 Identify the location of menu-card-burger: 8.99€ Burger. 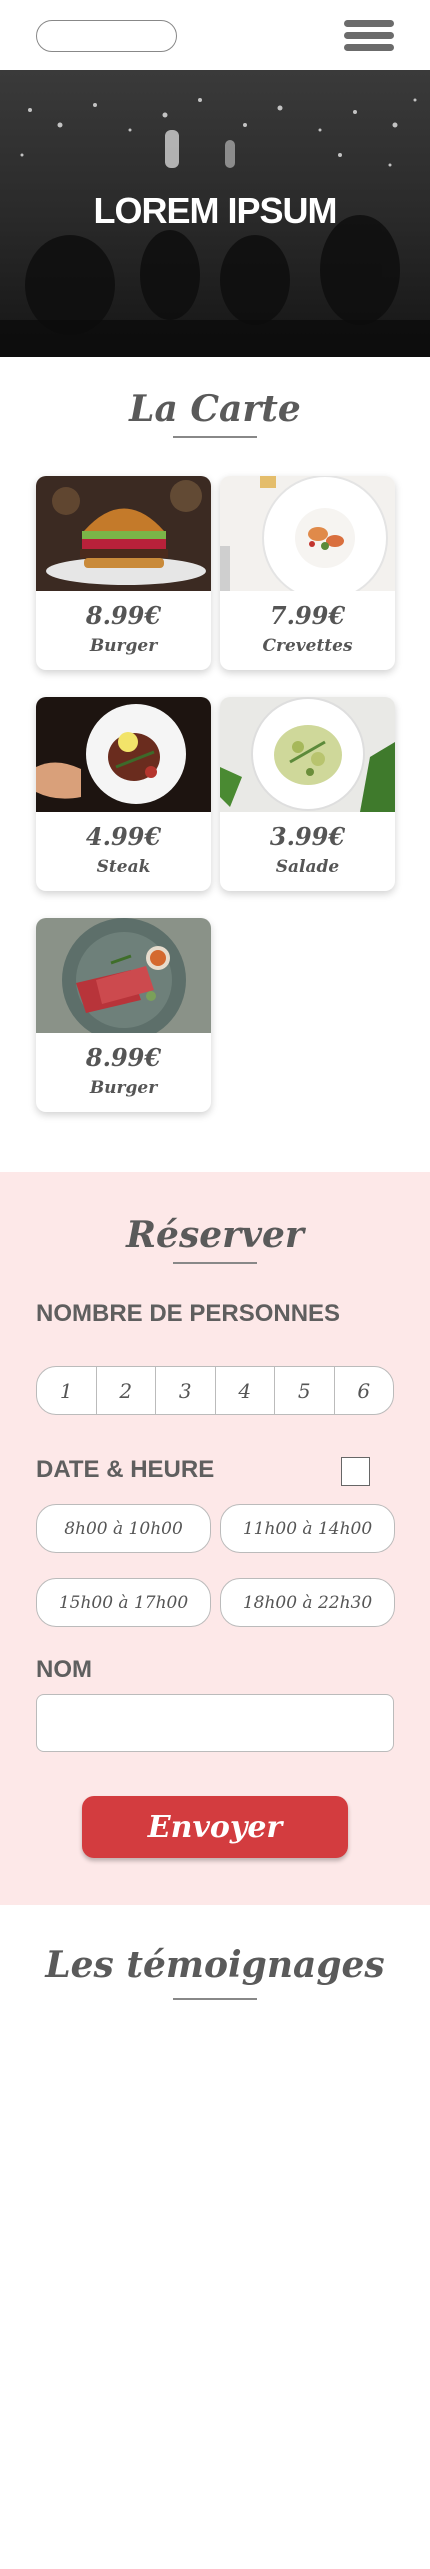
(123, 573).